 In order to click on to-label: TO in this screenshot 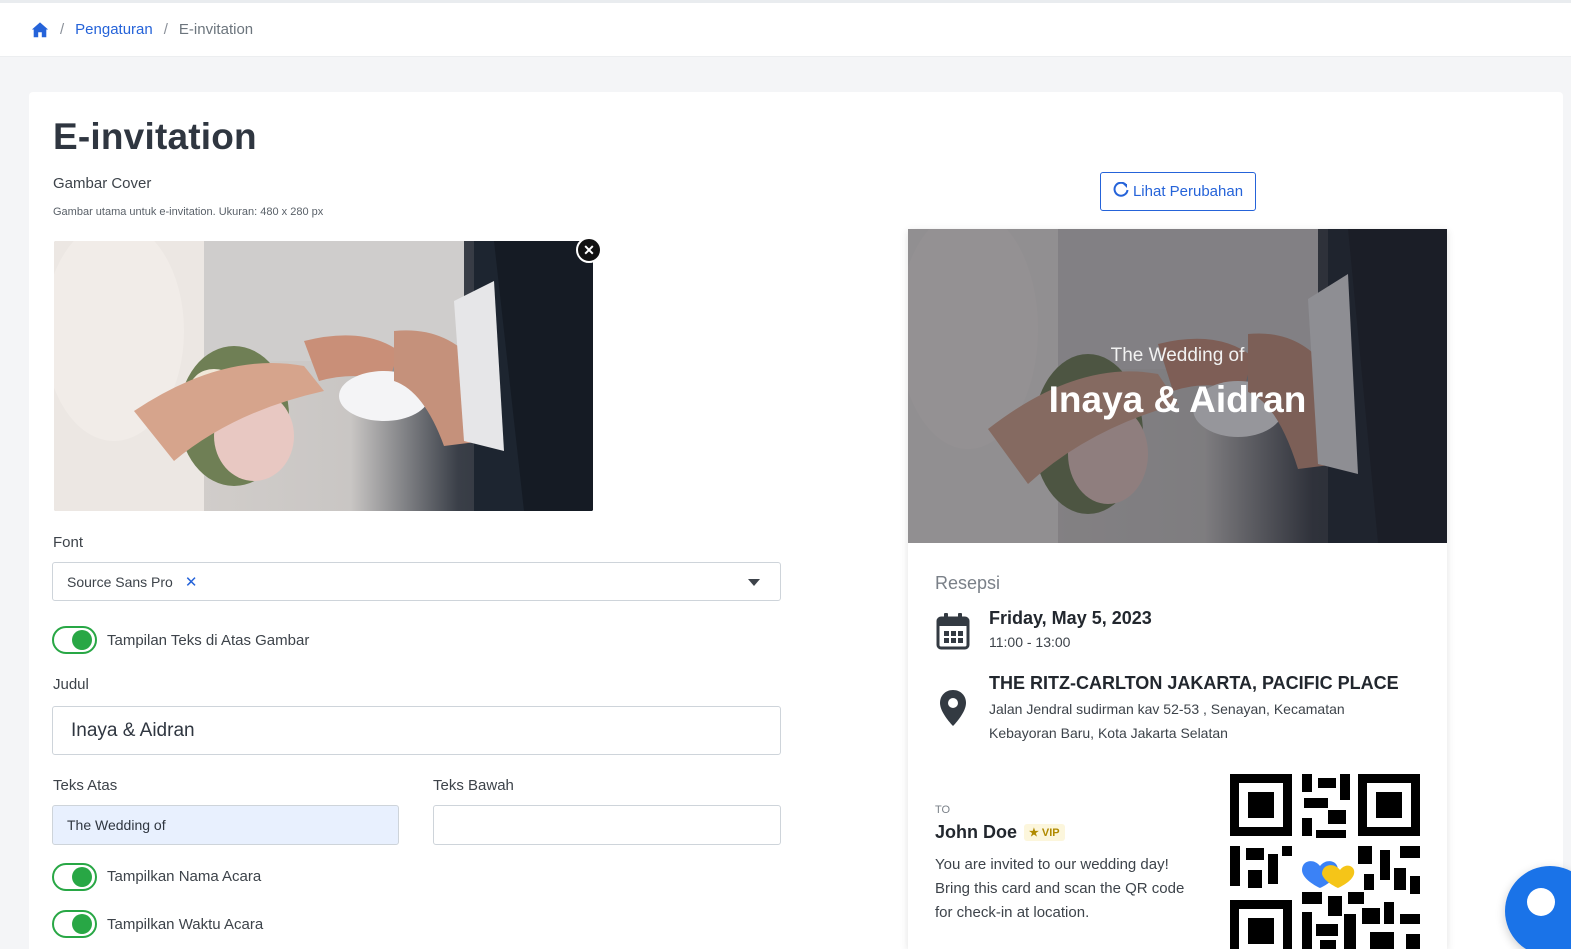, I will do `click(943, 810)`.